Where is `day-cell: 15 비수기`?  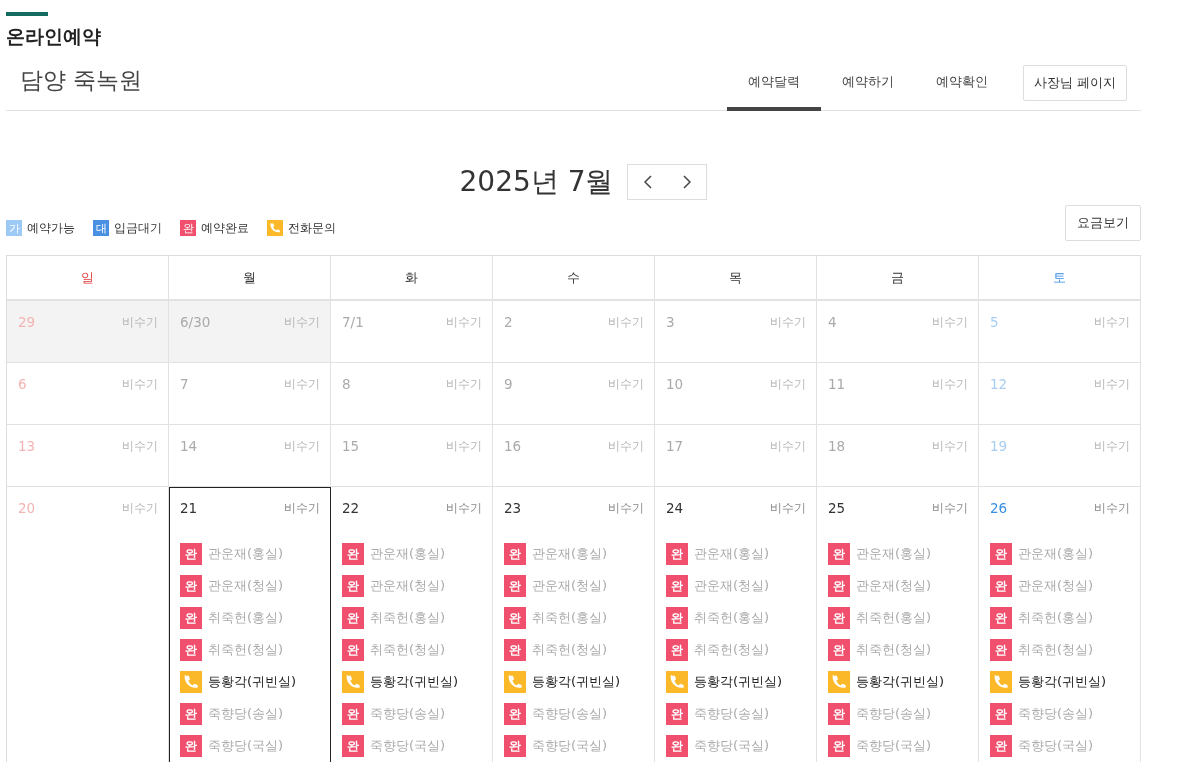 day-cell: 15 비수기 is located at coordinates (412, 456).